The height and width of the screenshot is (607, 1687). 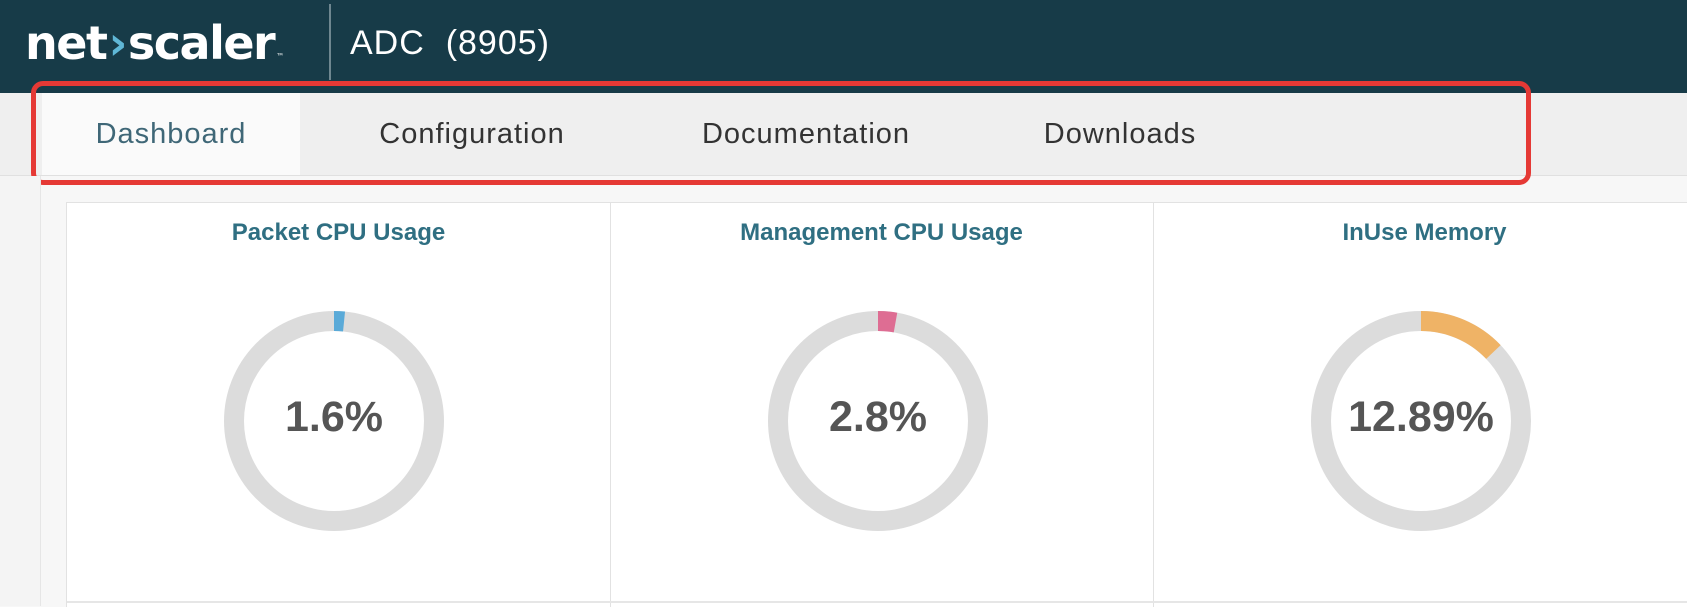 What do you see at coordinates (333, 417) in the screenshot?
I see `gauge-value: 1.6%` at bounding box center [333, 417].